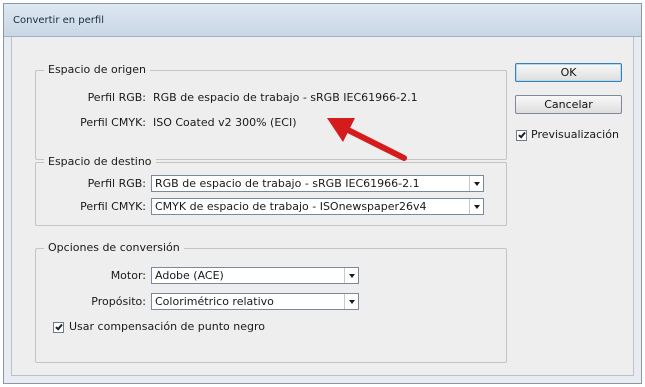  Describe the element at coordinates (113, 122) in the screenshot. I see `source-cmyk-label: Perfil CMYK:` at that location.